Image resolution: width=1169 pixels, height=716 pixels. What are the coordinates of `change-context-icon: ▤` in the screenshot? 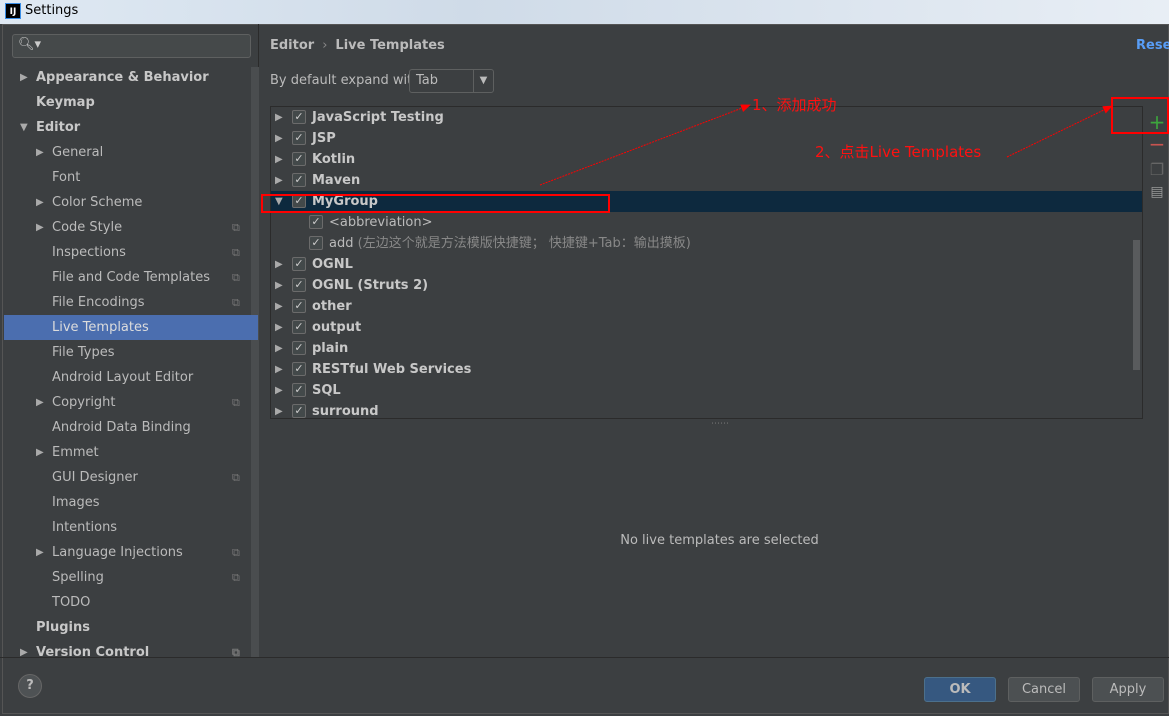 It's located at (1157, 192).